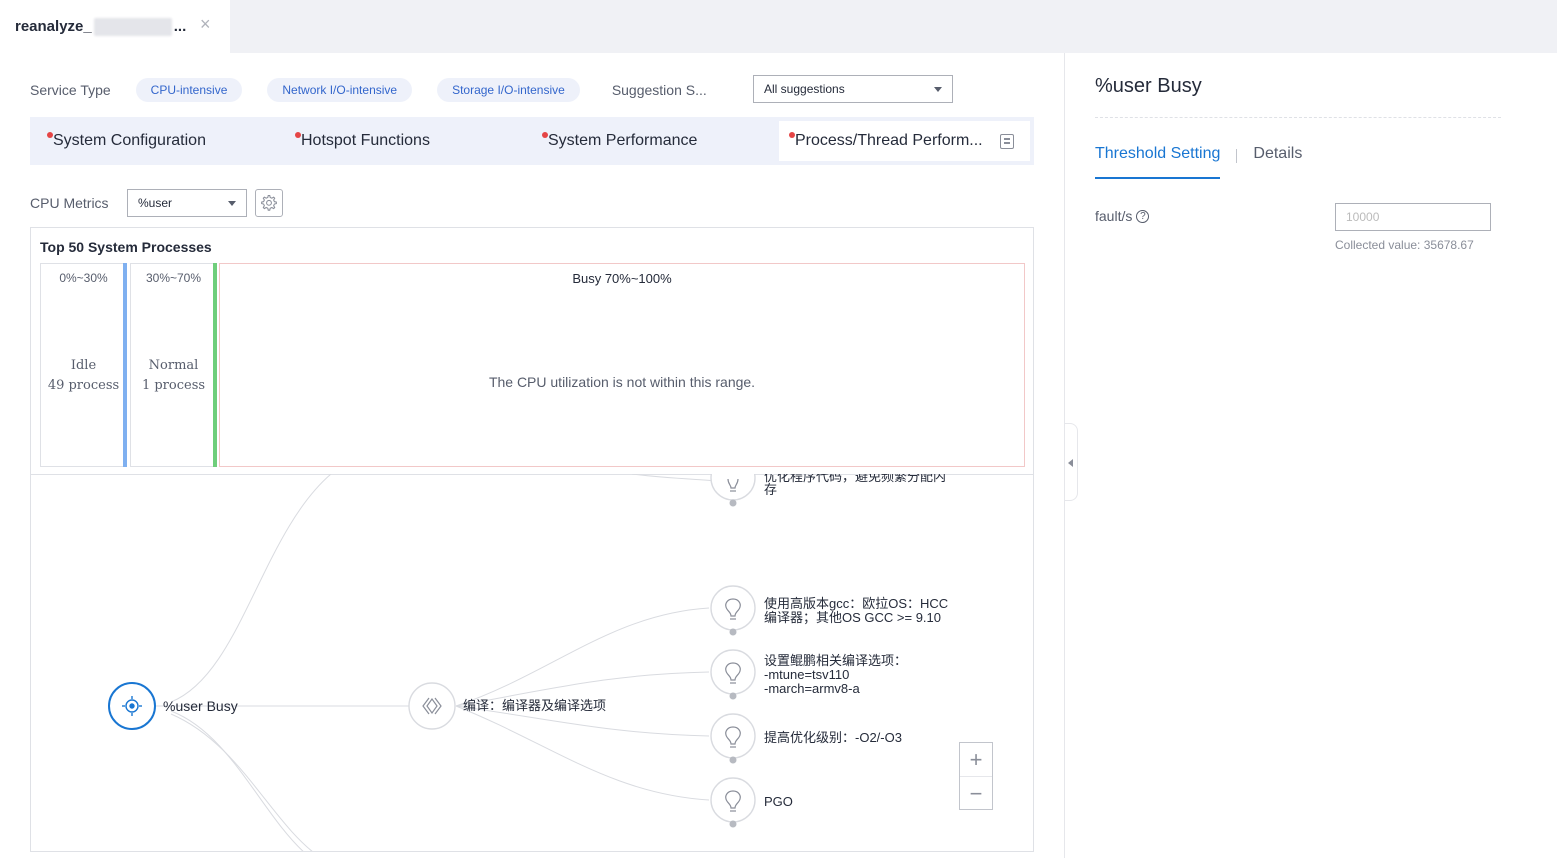 The width and height of the screenshot is (1557, 858). Describe the element at coordinates (200, 706) in the screenshot. I see `root-node-label: %user Busy` at that location.